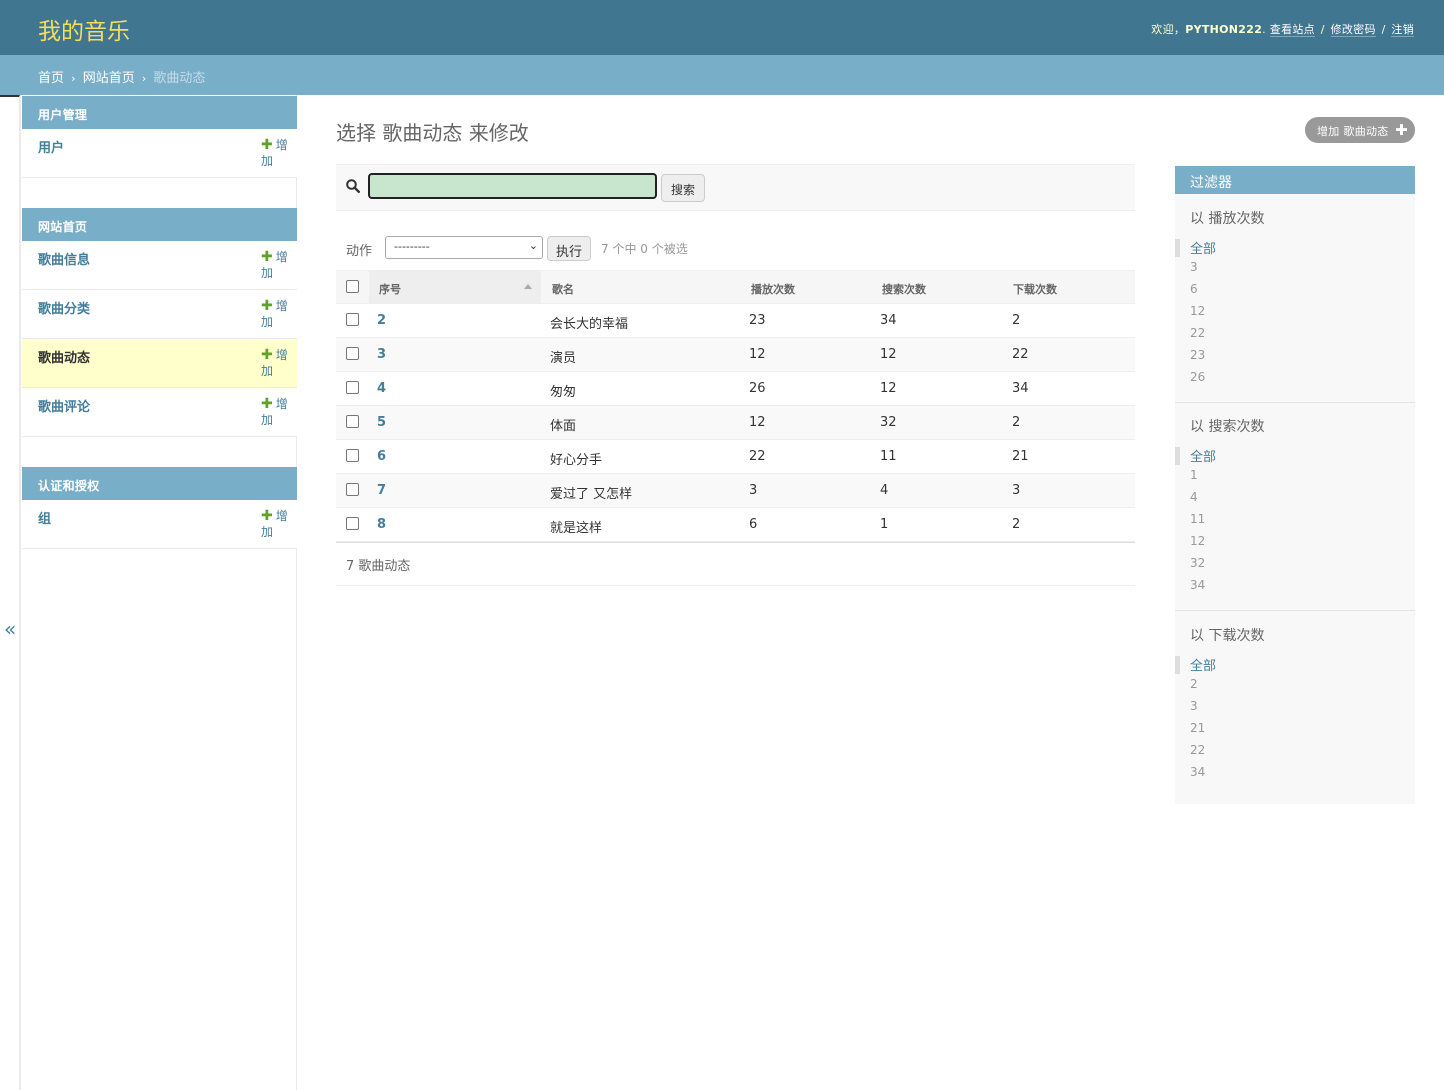  I want to click on search-input, so click(512, 186).